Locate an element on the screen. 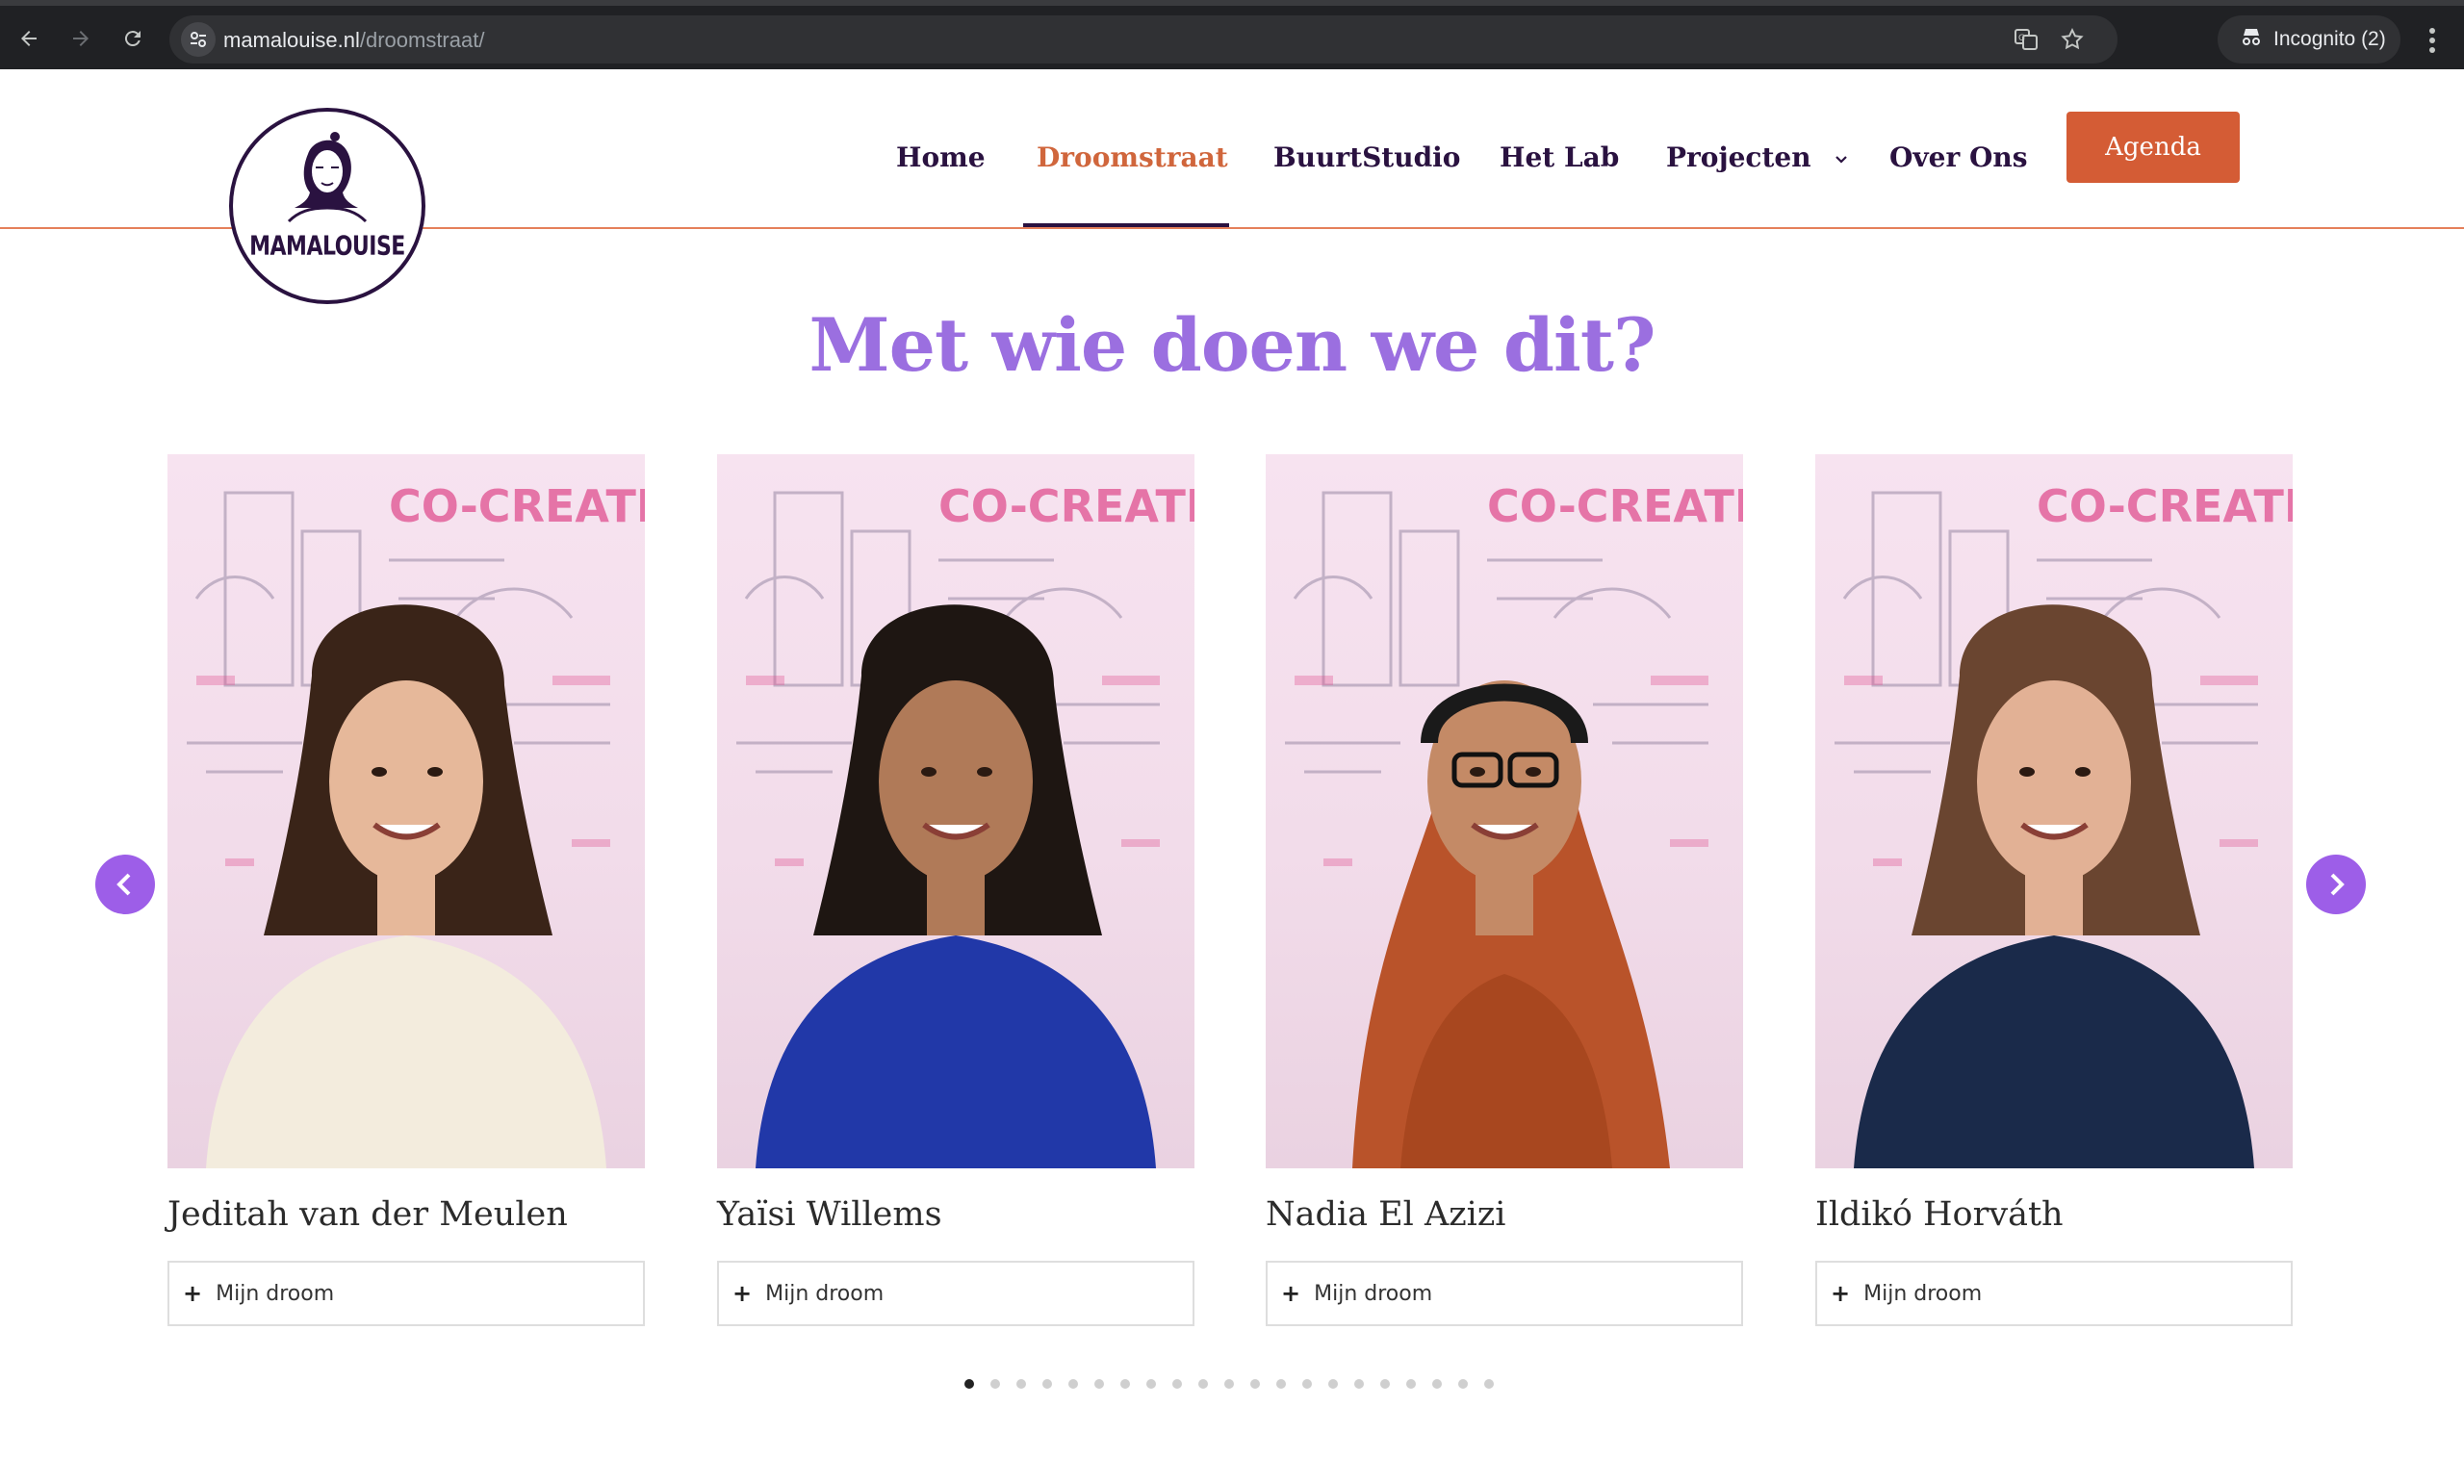  incognito-icon is located at coordinates (2251, 40).